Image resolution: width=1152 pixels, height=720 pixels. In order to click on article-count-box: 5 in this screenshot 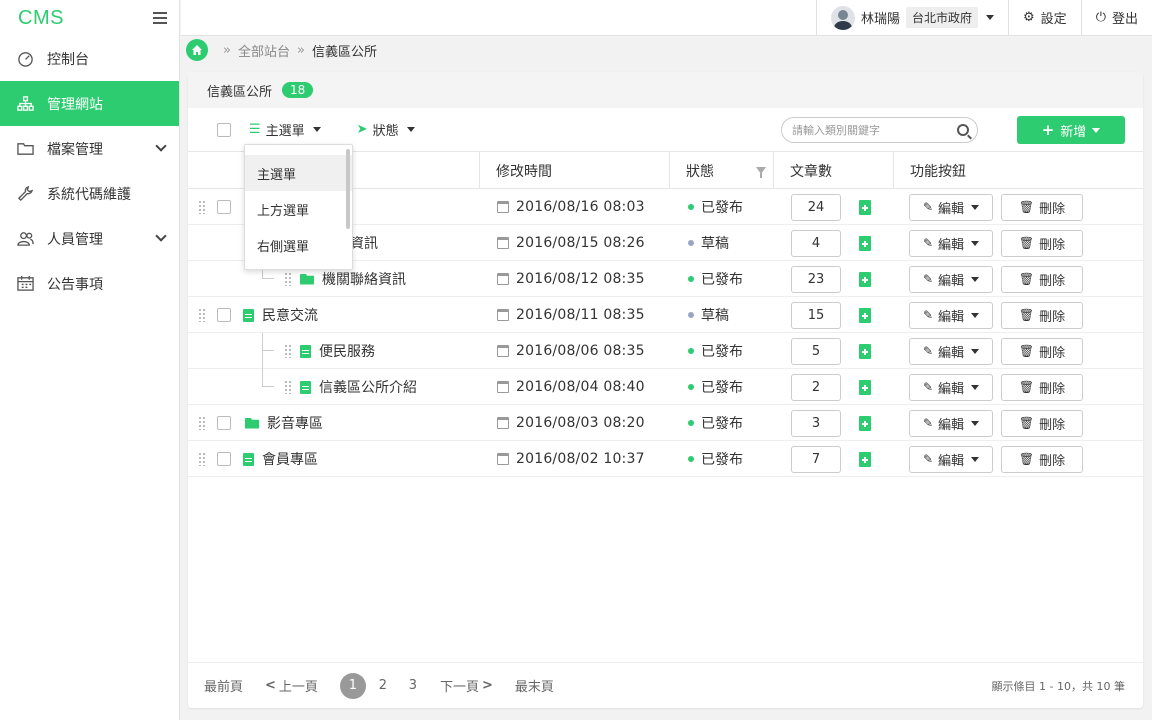, I will do `click(816, 351)`.